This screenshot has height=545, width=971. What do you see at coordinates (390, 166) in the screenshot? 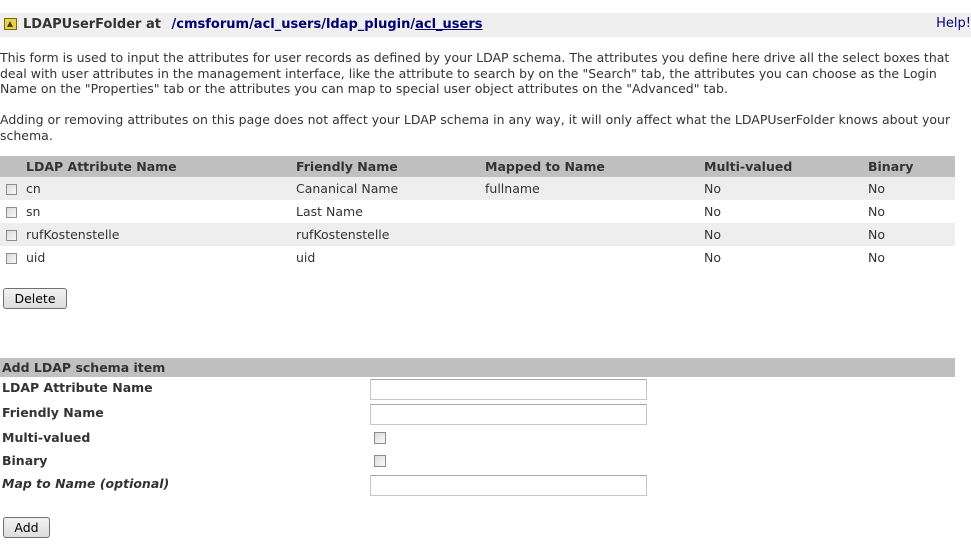
I see `column-header-friendly-name: Friendly Name` at bounding box center [390, 166].